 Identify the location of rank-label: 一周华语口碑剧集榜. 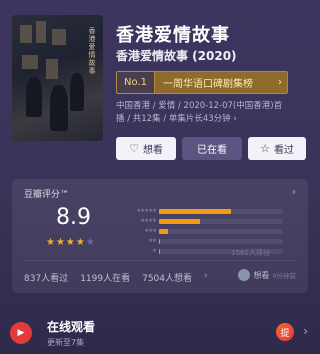
(216, 82).